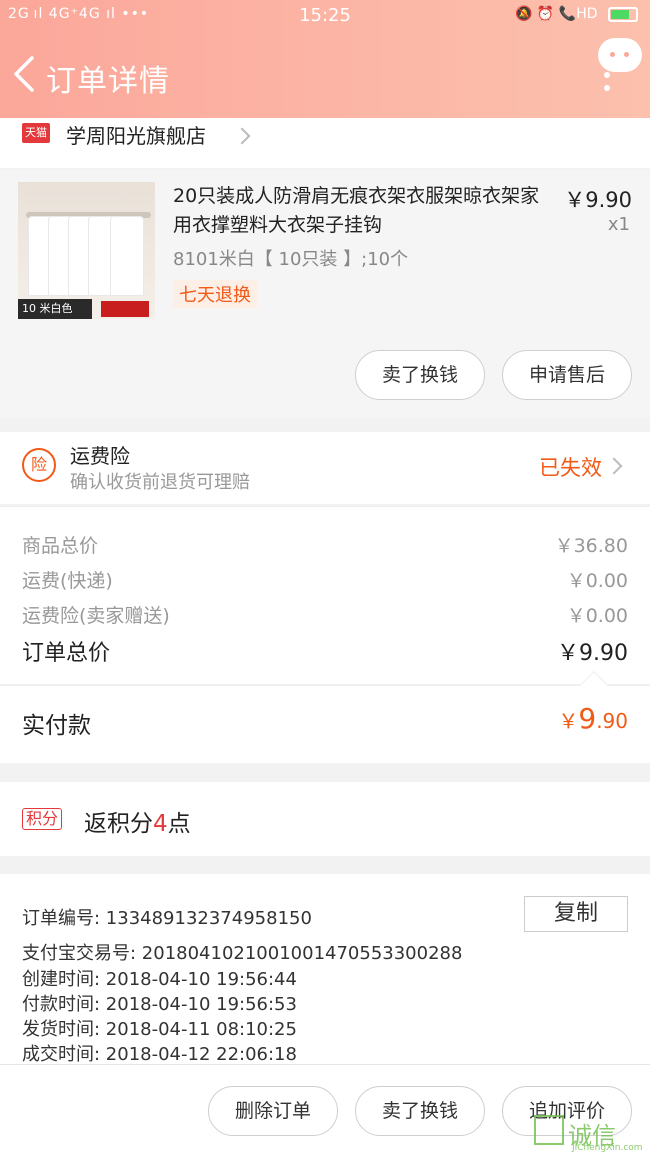 Image resolution: width=650 pixels, height=1155 pixels. What do you see at coordinates (325, 819) in the screenshot?
I see `points-row: 积分 返积分4点` at bounding box center [325, 819].